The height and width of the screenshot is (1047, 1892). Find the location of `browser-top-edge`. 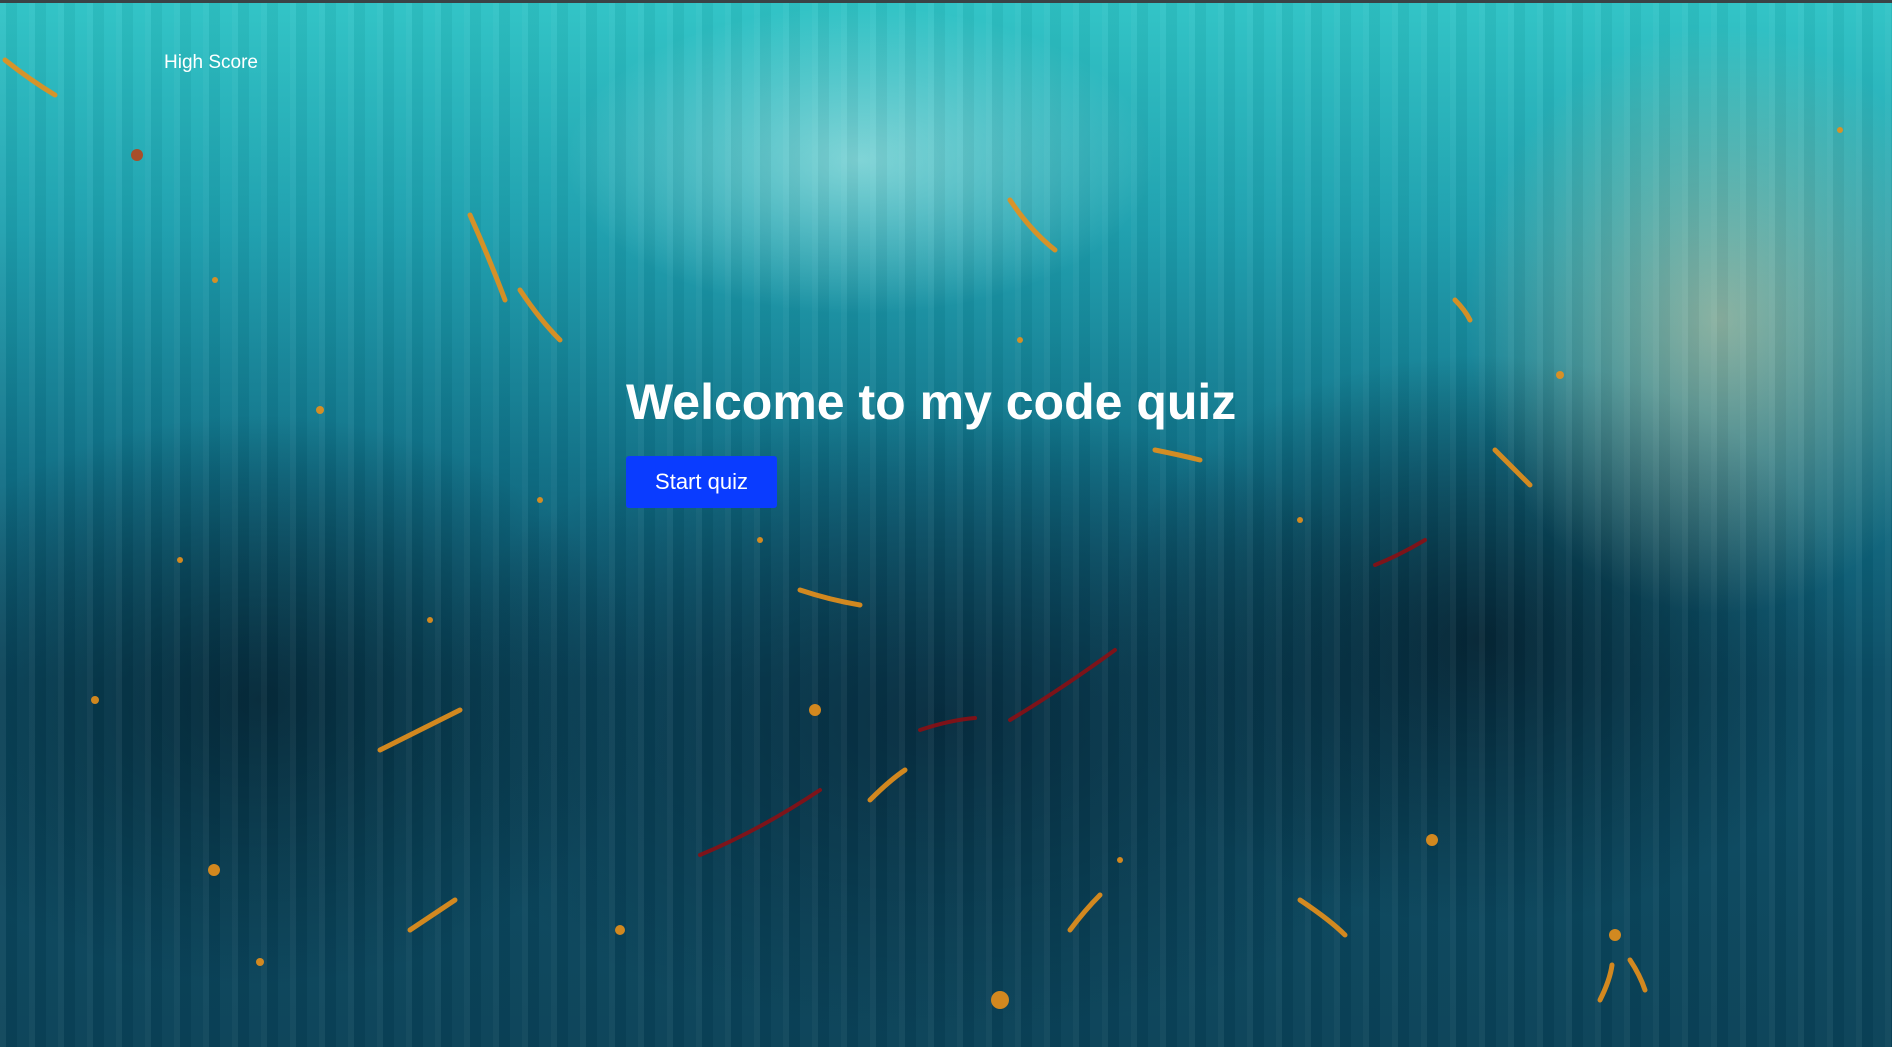

browser-top-edge is located at coordinates (946, 1).